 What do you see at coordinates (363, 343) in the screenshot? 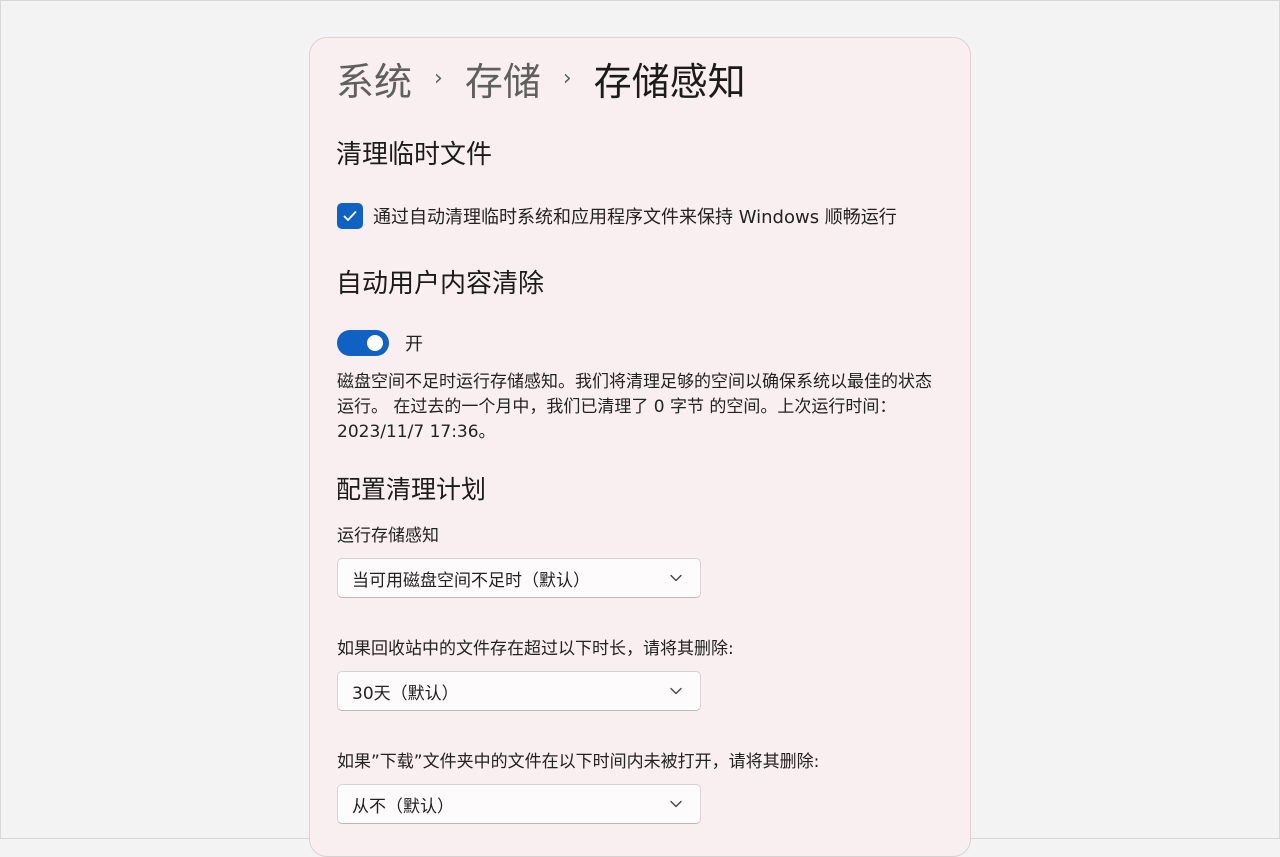
I see `auto-cleanup-toggle` at bounding box center [363, 343].